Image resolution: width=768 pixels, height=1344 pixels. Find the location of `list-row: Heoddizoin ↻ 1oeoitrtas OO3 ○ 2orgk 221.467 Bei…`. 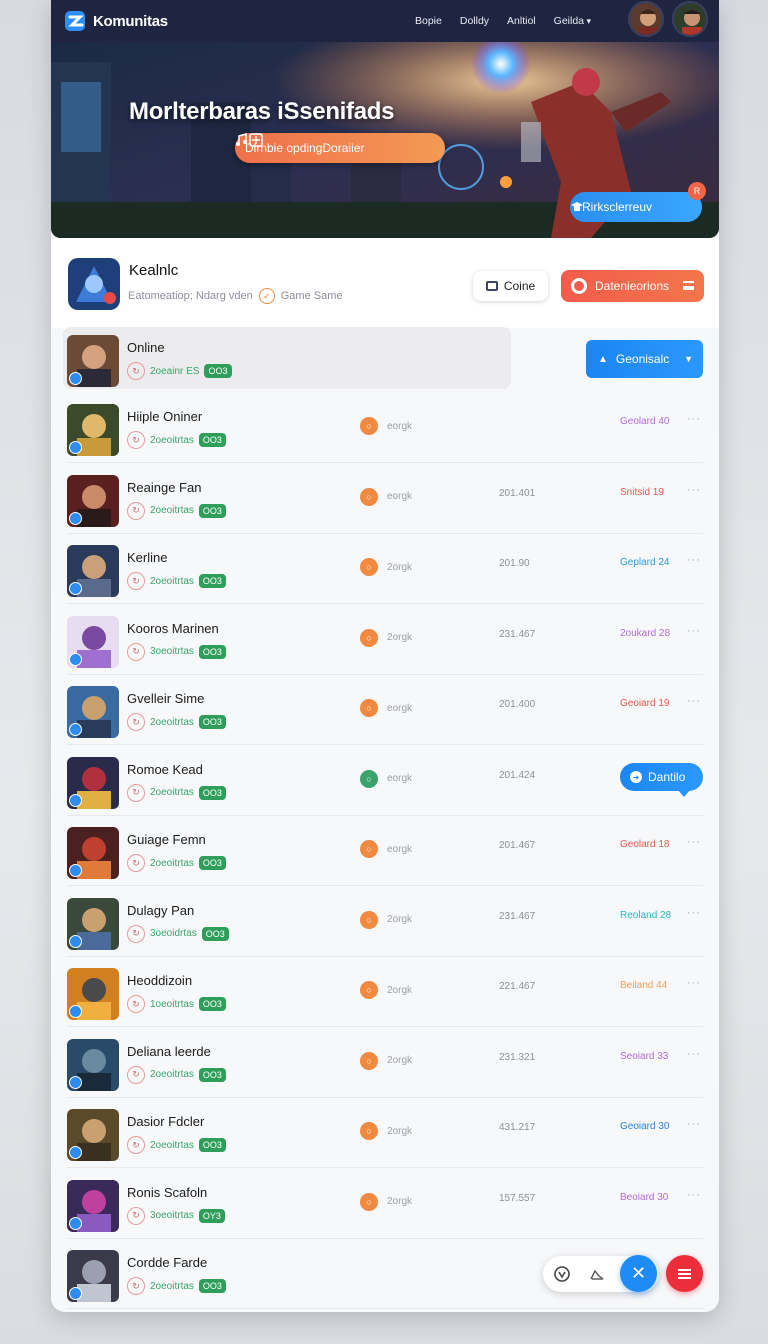

list-row: Heoddizoin ↻ 1oeoitrtas OO3 ○ 2orgk 221.467 Bei… is located at coordinates (385, 993).